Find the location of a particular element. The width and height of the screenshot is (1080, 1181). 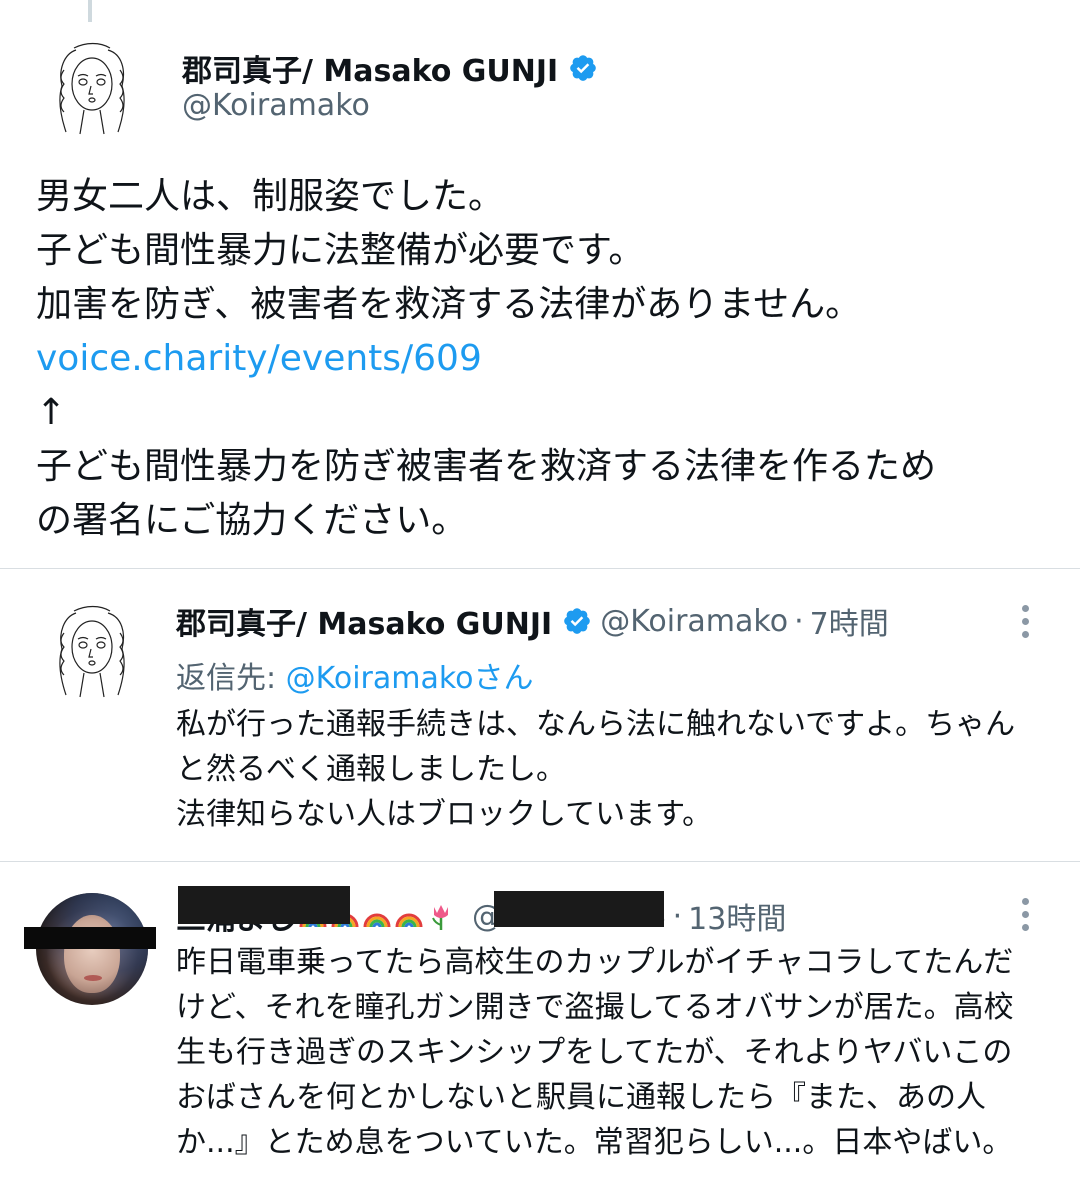

reply-line: おばさんを何とかしないと駅員に通報したら『また、あの人 is located at coordinates (581, 1097).